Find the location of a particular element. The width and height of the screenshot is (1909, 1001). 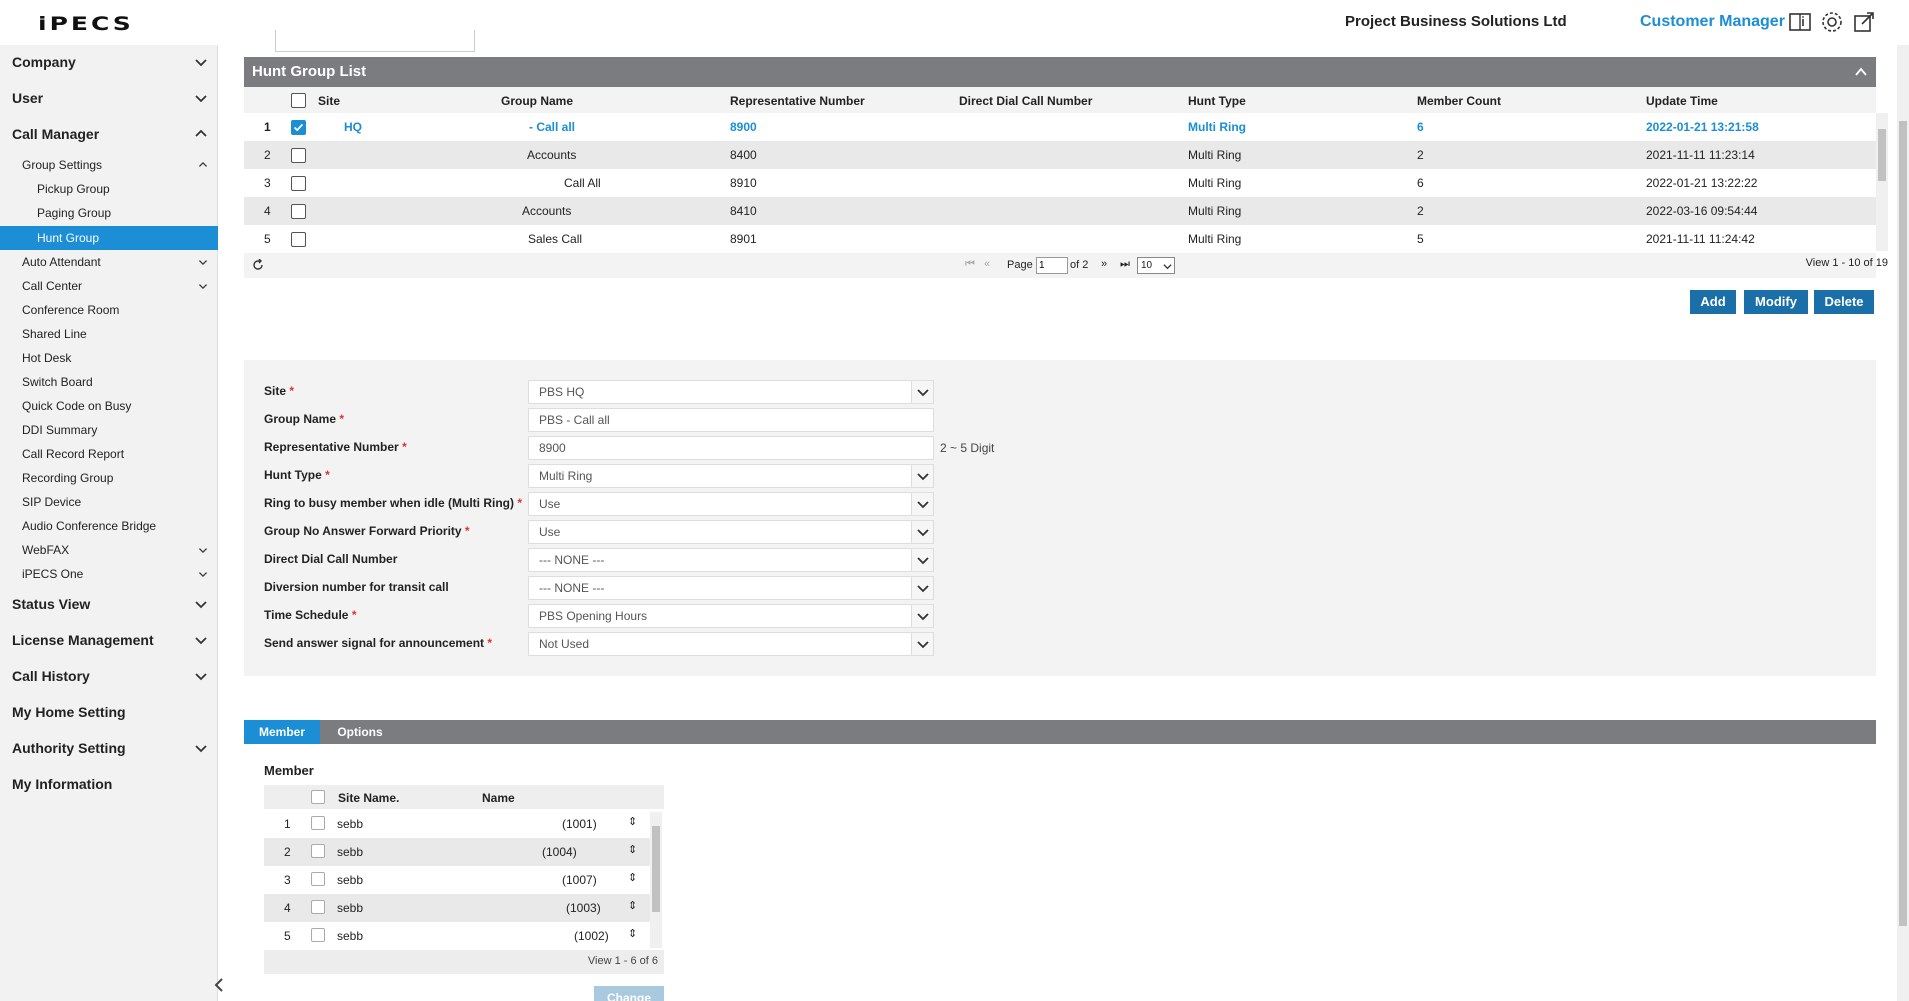

page-scrollbar is located at coordinates (1903, 523).